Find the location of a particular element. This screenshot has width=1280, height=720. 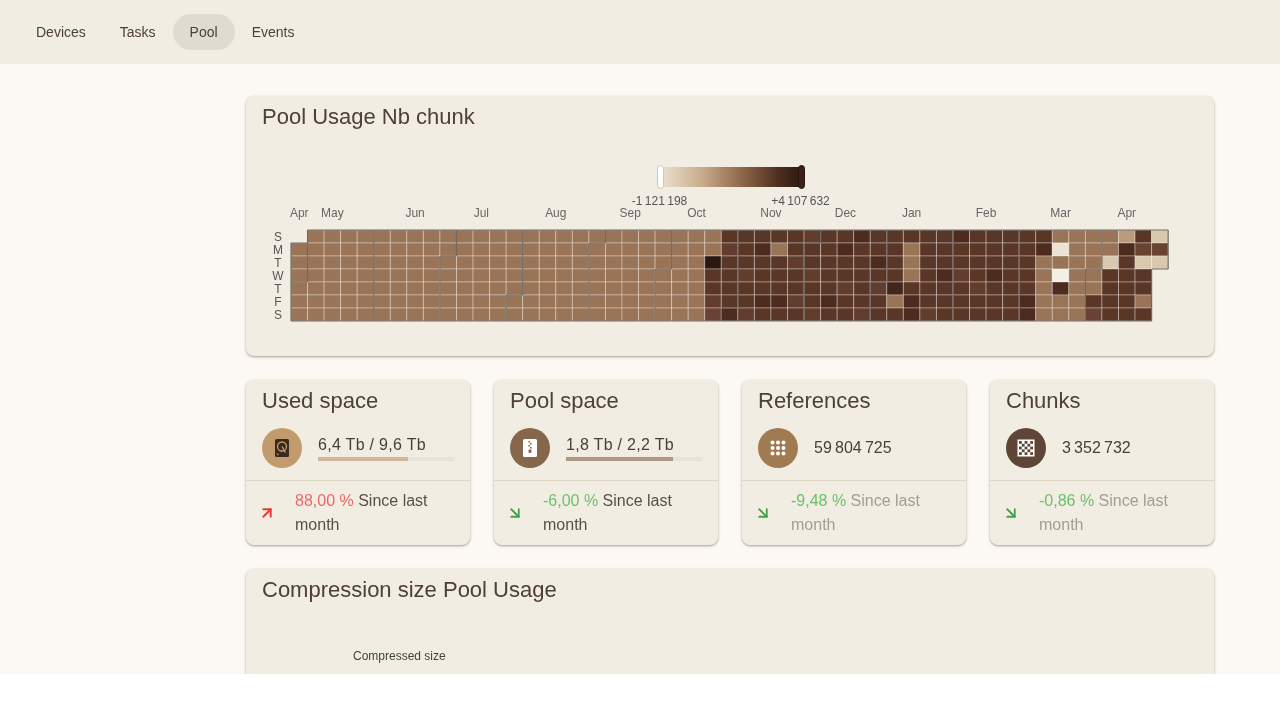

month-label: May is located at coordinates (332, 213).